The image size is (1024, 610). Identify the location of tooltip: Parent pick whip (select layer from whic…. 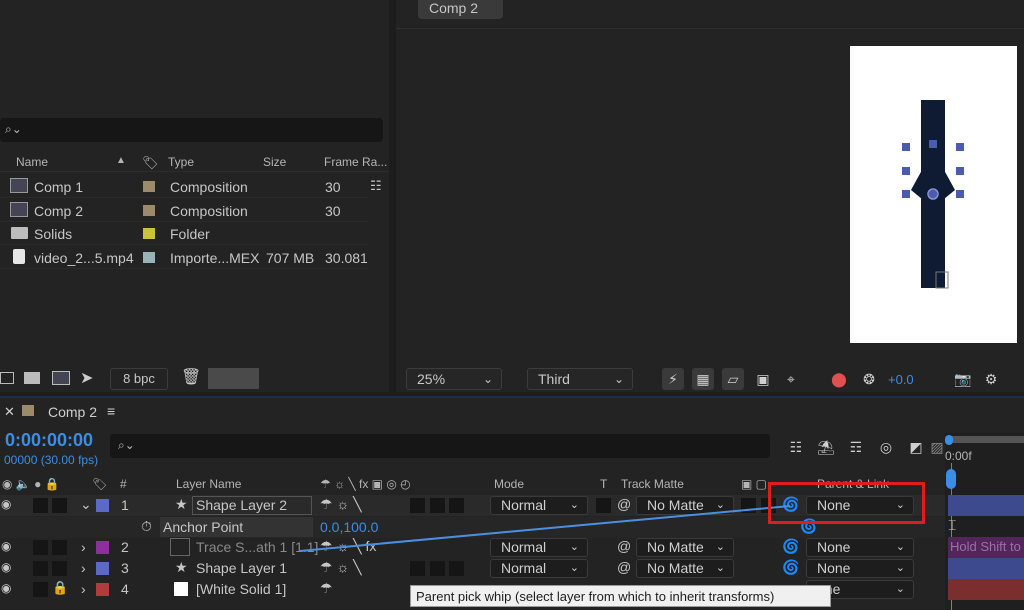
(620, 596).